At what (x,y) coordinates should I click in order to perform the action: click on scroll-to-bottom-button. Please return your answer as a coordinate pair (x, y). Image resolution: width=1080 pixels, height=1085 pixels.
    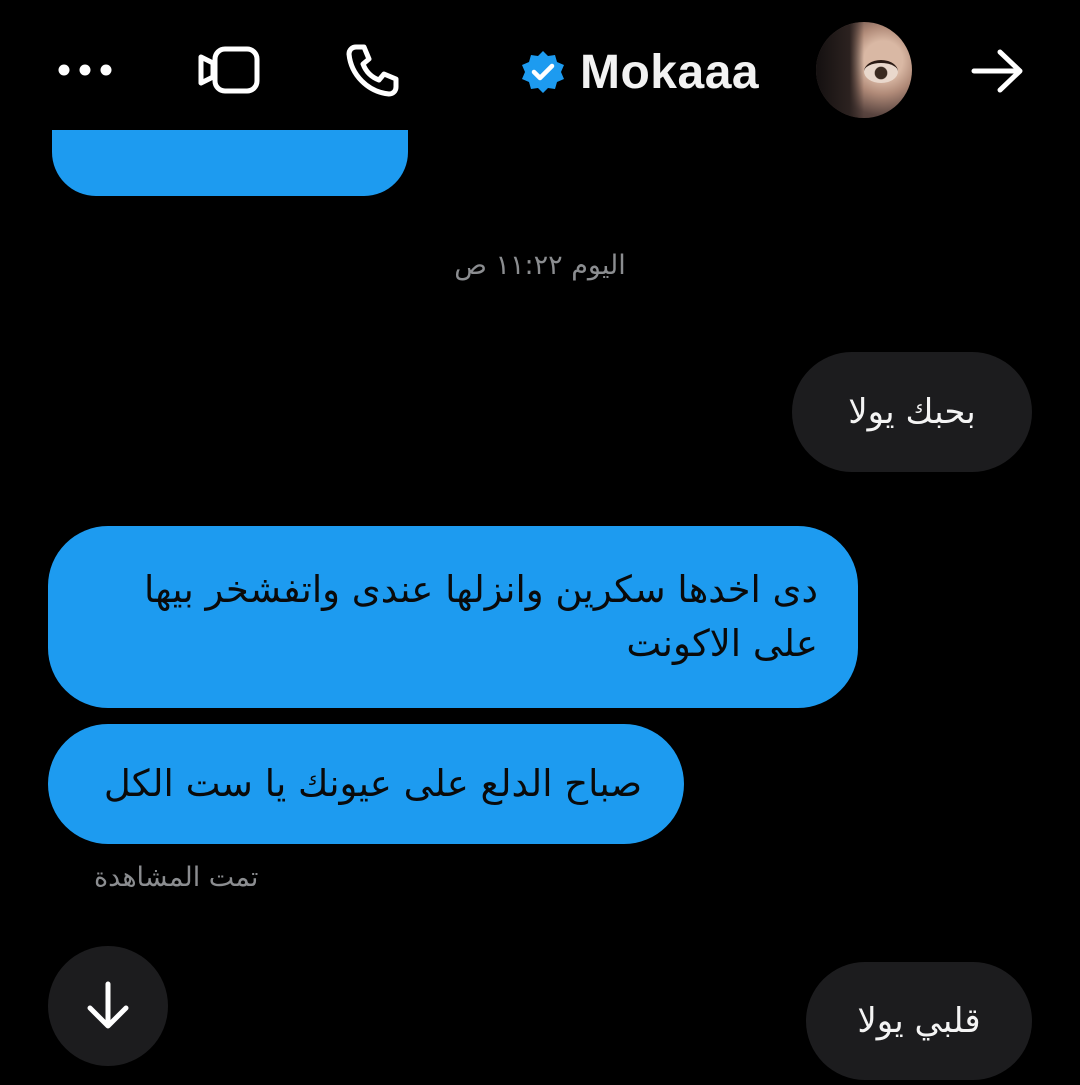
    Looking at the image, I should click on (108, 1006).